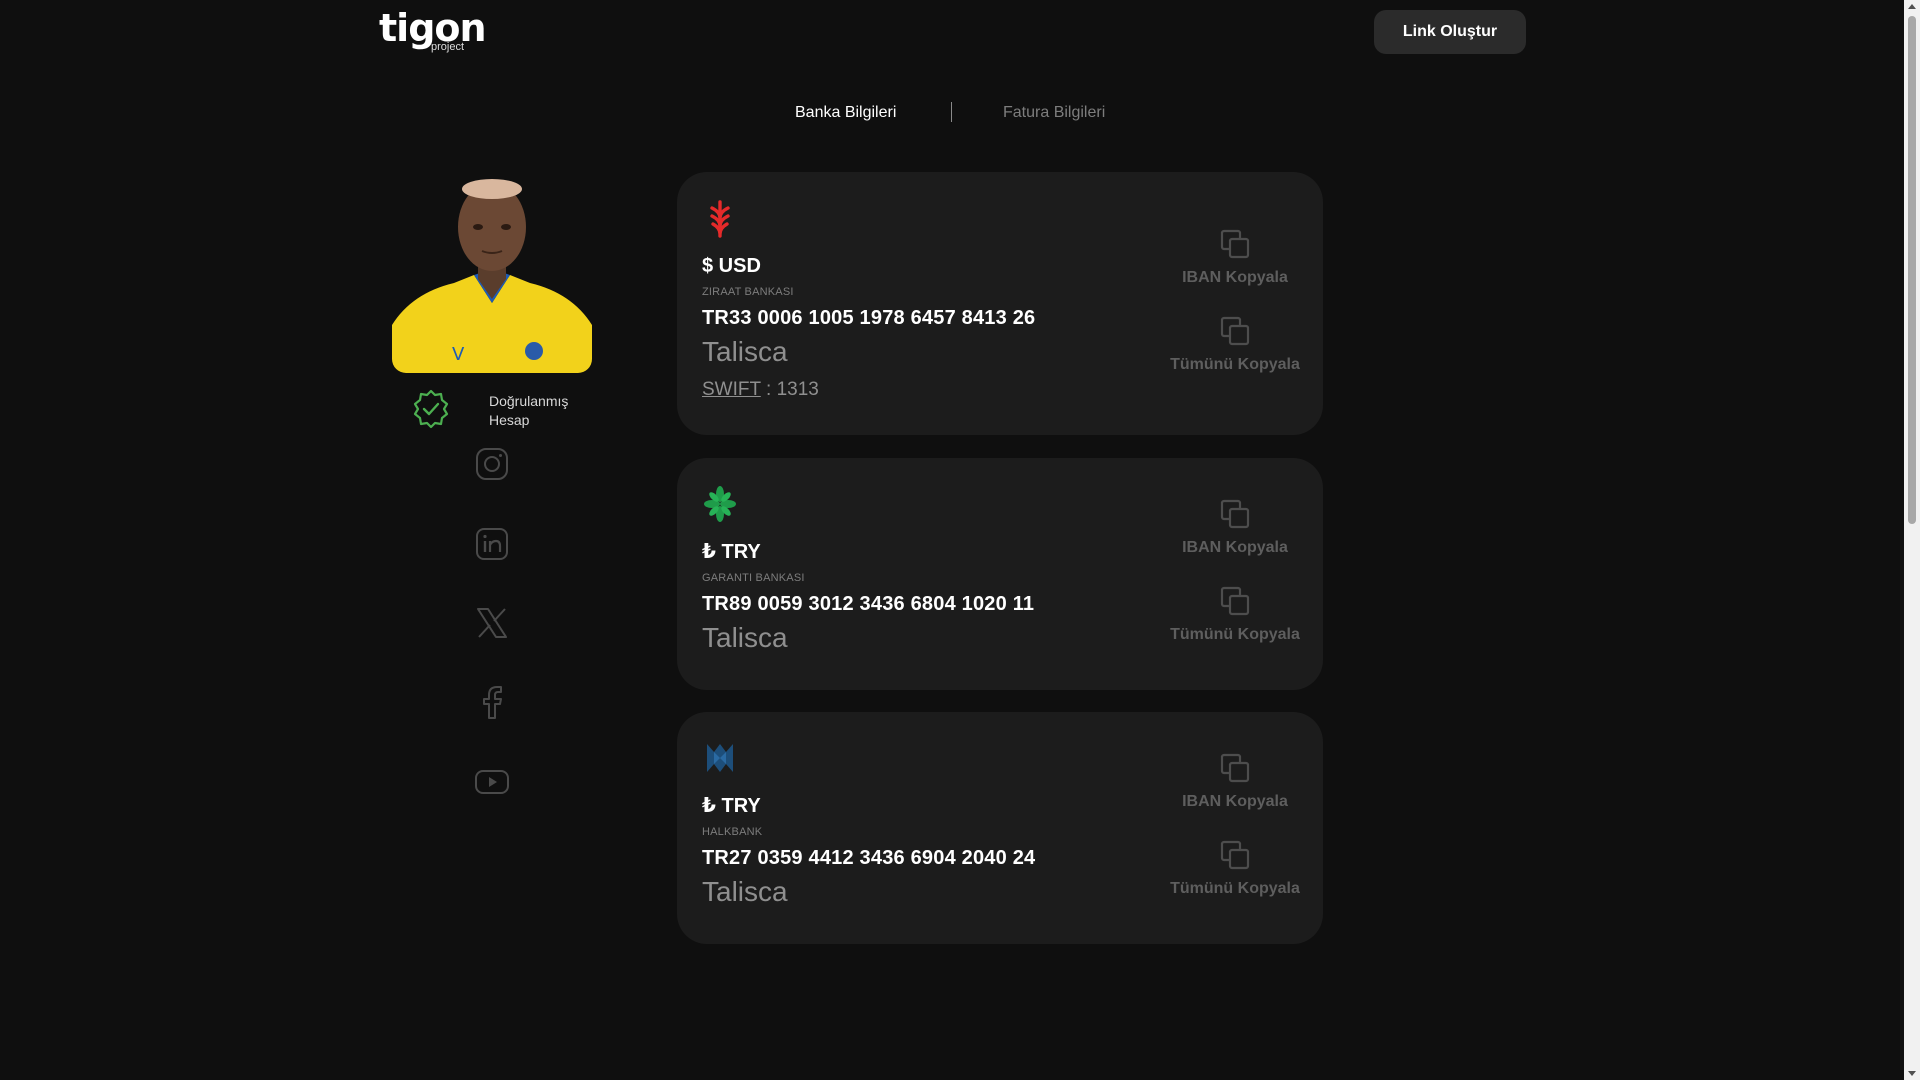 This screenshot has height=1080, width=1920. What do you see at coordinates (1912, 270) in the screenshot?
I see `scrollbar-thumb` at bounding box center [1912, 270].